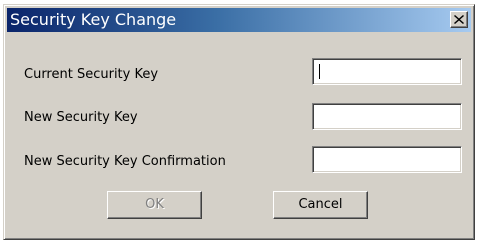  I want to click on ok-button: OK, so click(154, 205).